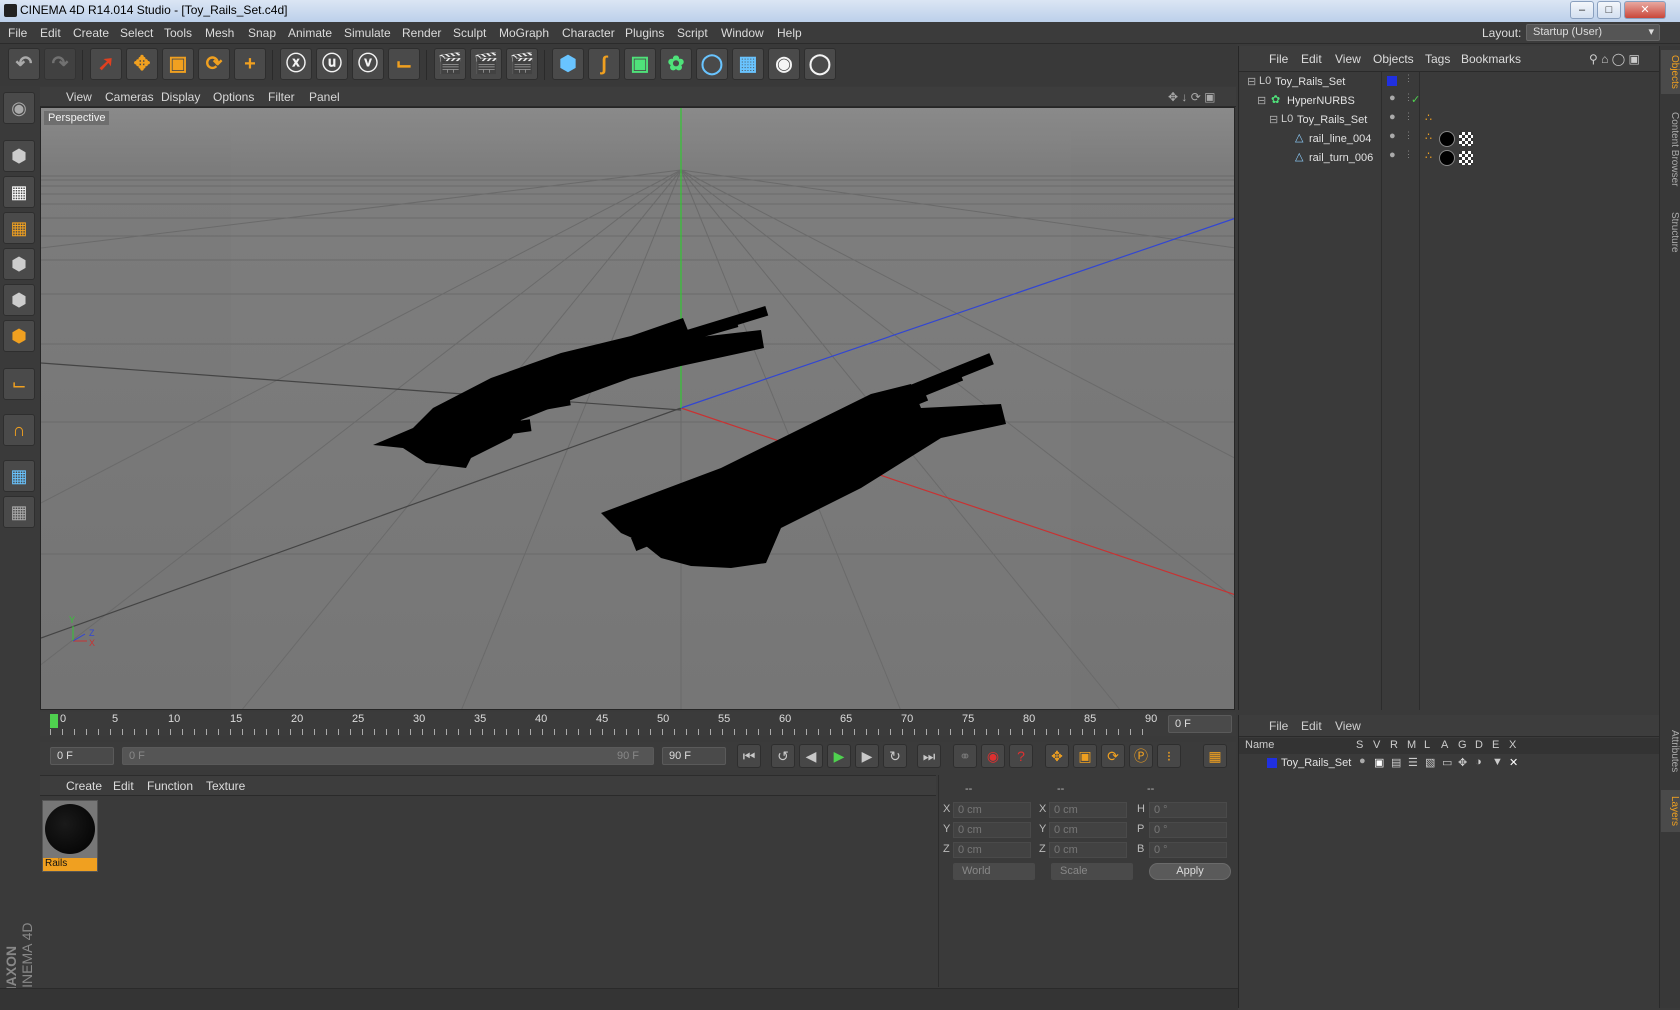 Image resolution: width=1680 pixels, height=1010 pixels. I want to click on object-row: ⊟ L0 Toy_Rails_Set ⋮, so click(1449, 82).